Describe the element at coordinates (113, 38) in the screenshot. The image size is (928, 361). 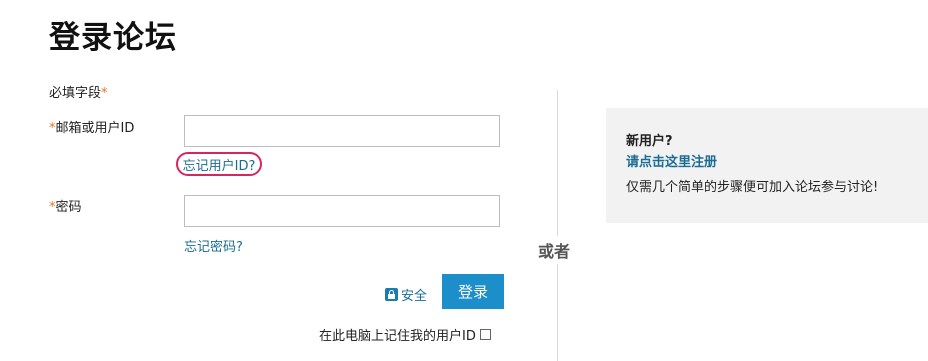
I see `page-title: 登录论坛` at that location.